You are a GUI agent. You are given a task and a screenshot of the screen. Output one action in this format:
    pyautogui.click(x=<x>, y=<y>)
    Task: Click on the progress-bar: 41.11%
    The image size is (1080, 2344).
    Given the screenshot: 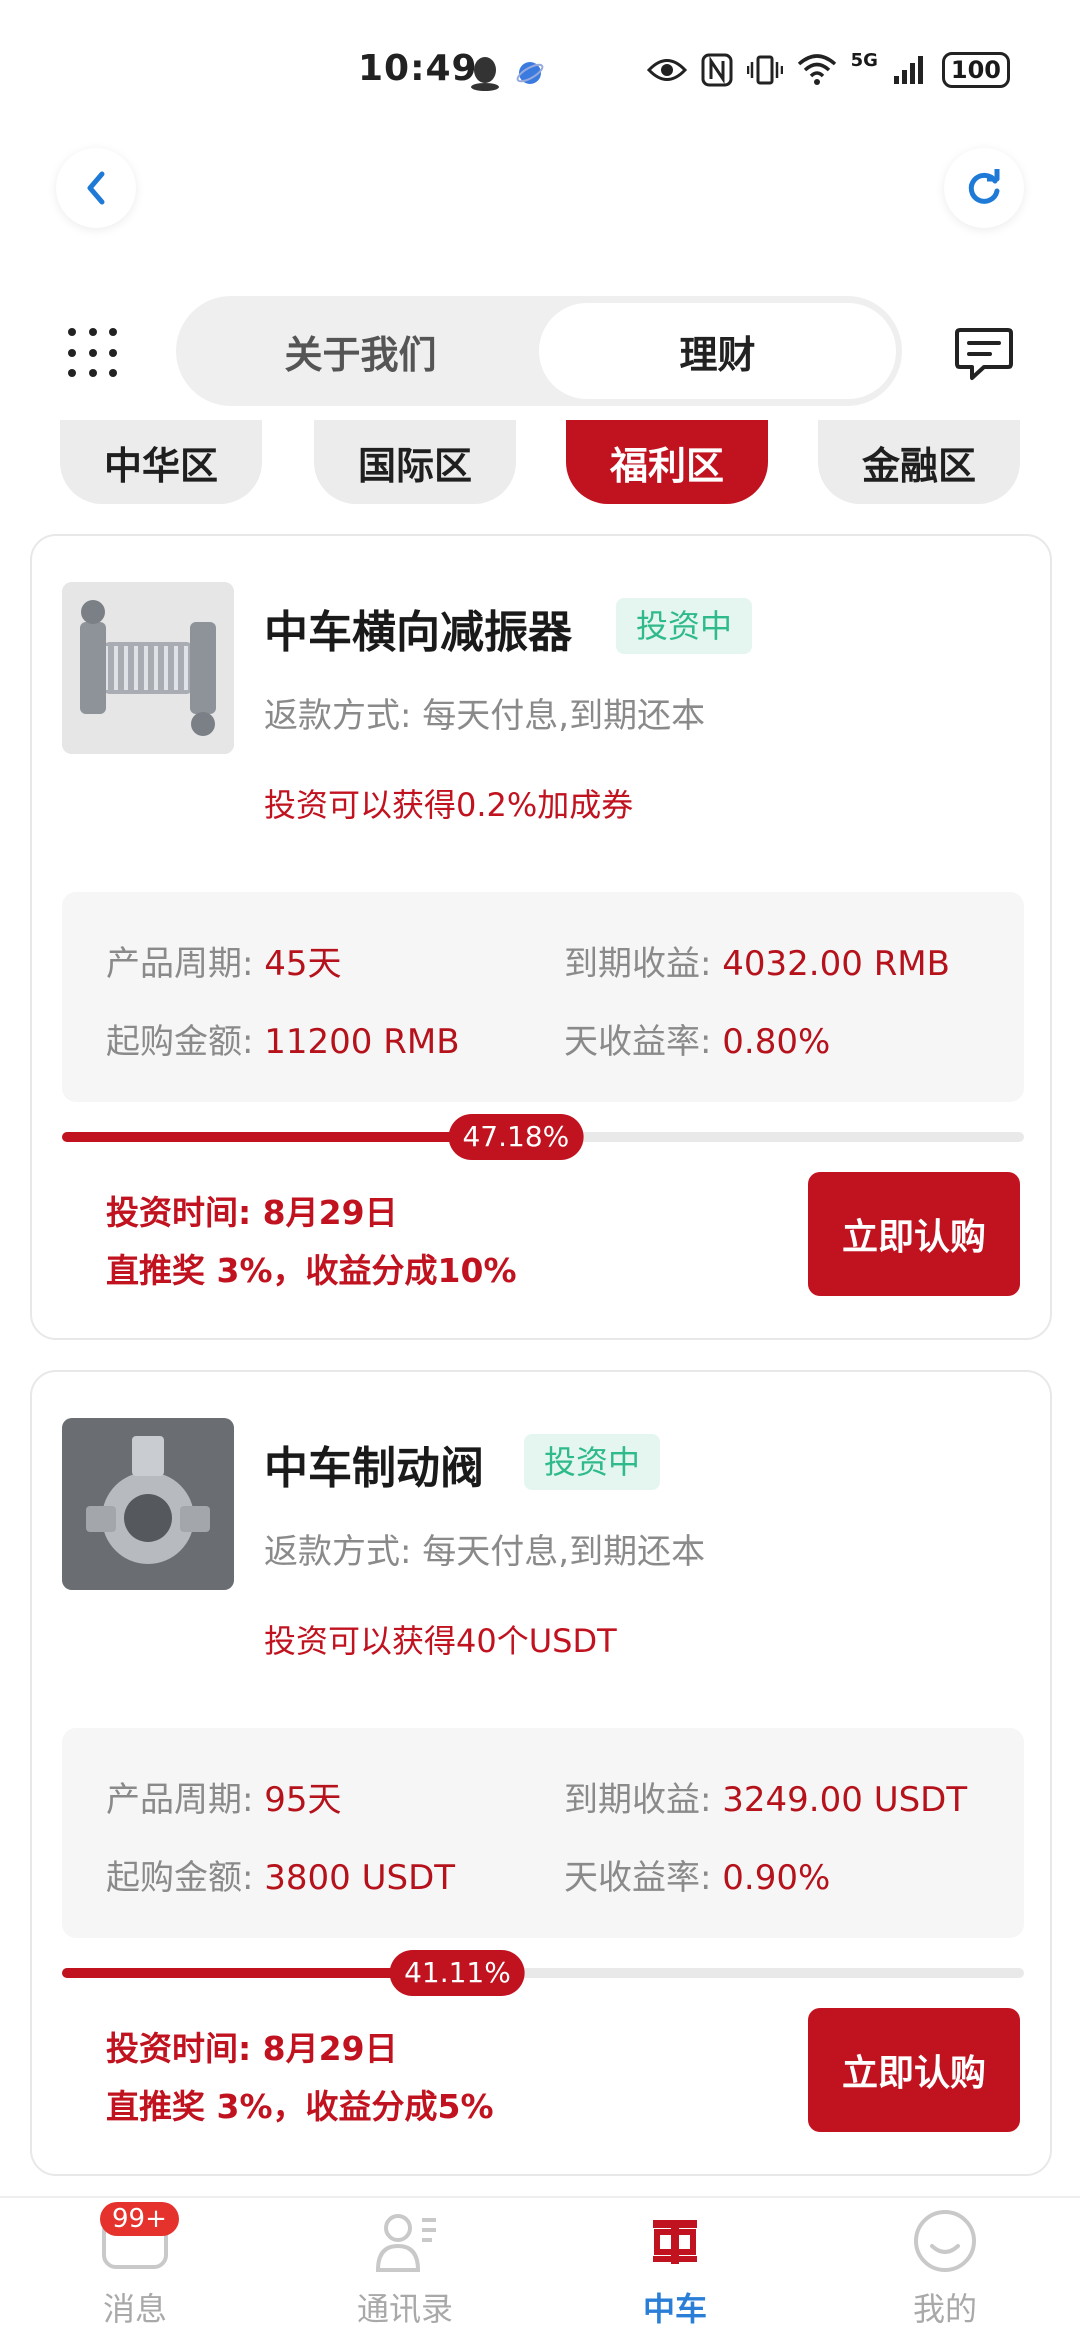 What is the action you would take?
    pyautogui.click(x=543, y=1973)
    